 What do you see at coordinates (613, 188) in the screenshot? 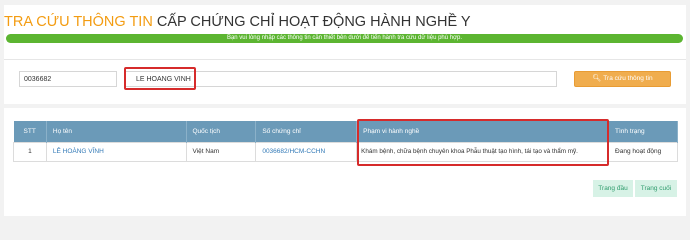
I see `first-page-button: Trang đầu` at bounding box center [613, 188].